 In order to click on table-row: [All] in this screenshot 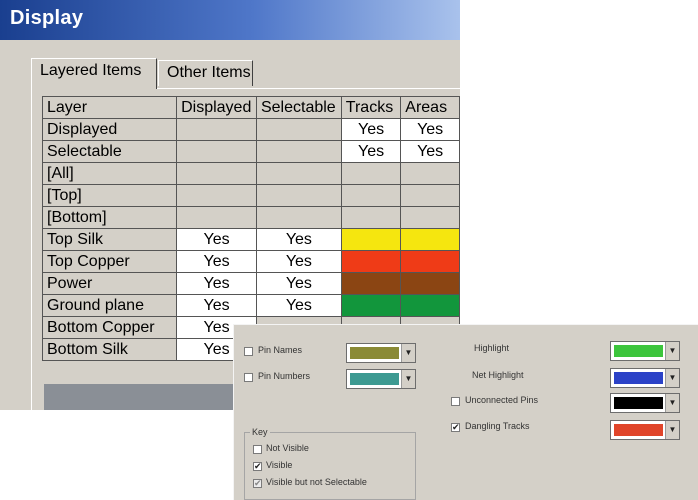, I will do `click(250, 173)`.